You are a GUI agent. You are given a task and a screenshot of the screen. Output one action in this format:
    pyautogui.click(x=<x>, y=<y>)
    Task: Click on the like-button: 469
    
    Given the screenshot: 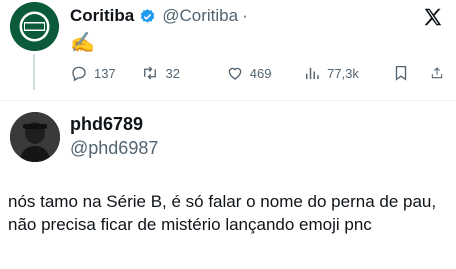 What is the action you would take?
    pyautogui.click(x=264, y=73)
    